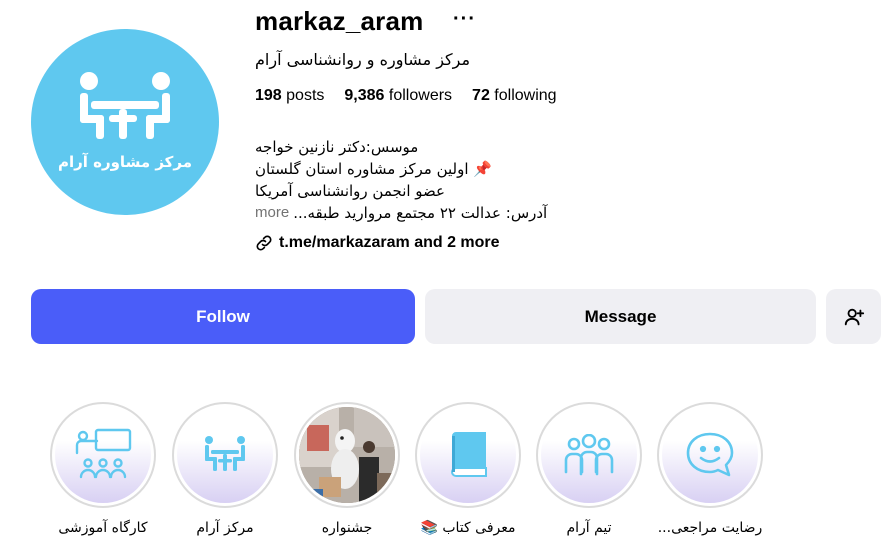 This screenshot has height=542, width=881. I want to click on add-user-icon, so click(854, 316).